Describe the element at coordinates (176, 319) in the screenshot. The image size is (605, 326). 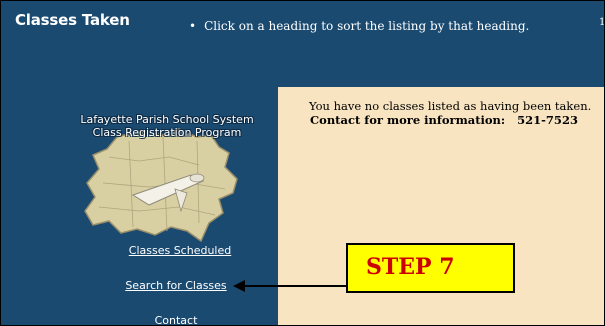
I see `nav-contact-link: Contact` at that location.